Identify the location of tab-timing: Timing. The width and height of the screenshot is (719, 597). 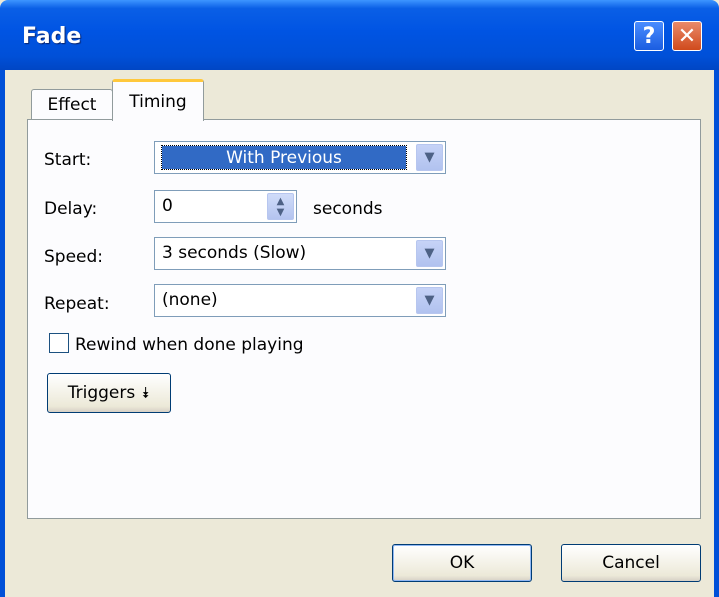
(158, 100).